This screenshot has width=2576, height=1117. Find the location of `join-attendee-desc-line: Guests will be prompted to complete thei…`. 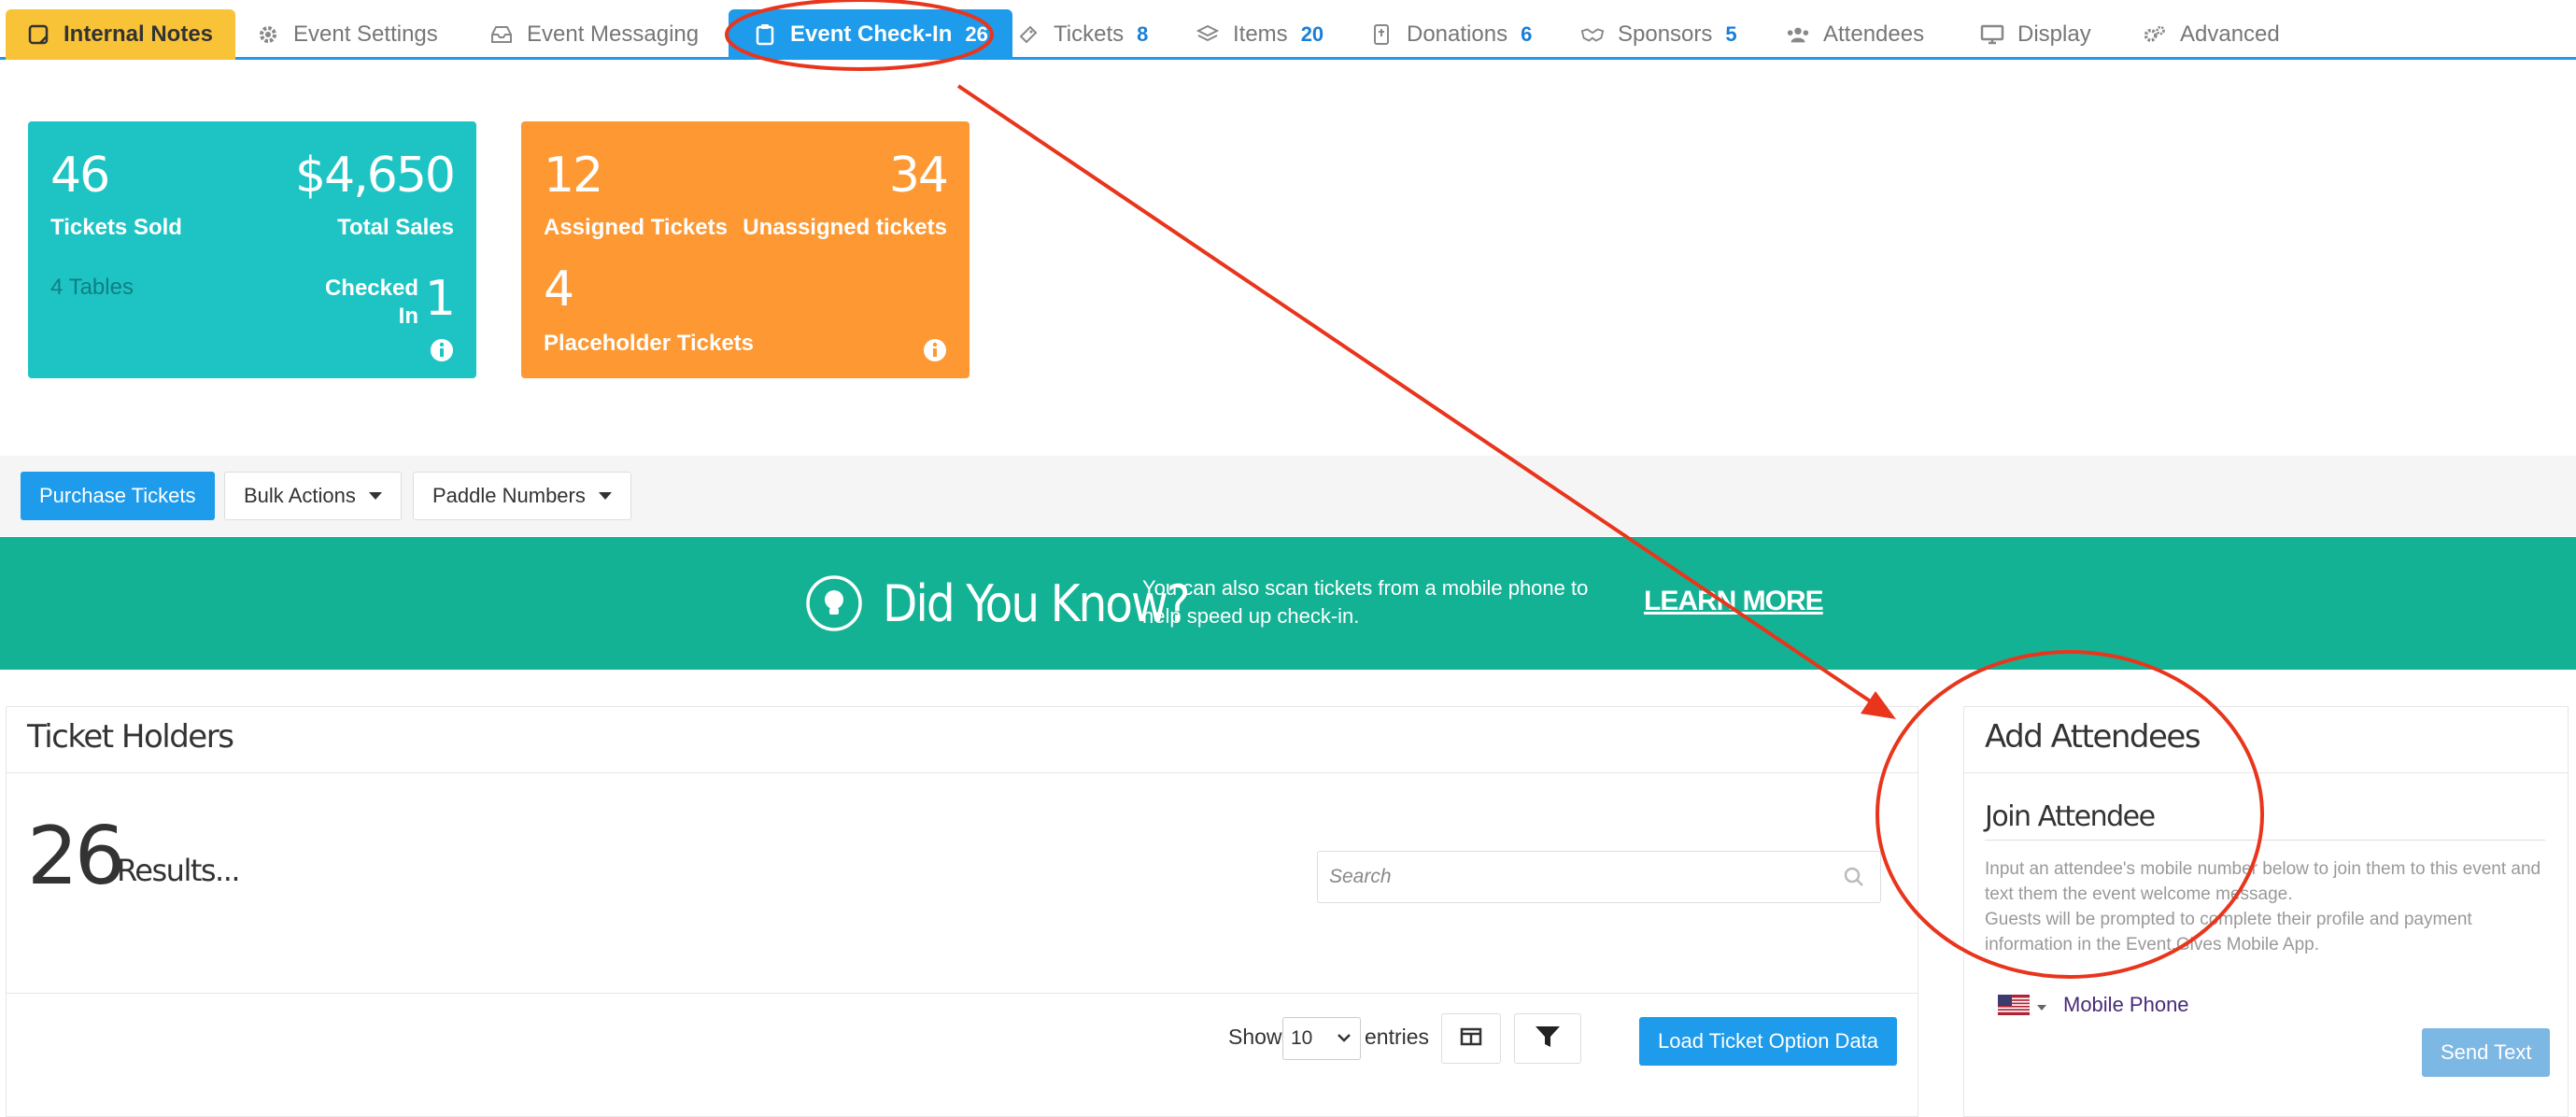

join-attendee-desc-line: Guests will be prompted to complete thei… is located at coordinates (2228, 932).